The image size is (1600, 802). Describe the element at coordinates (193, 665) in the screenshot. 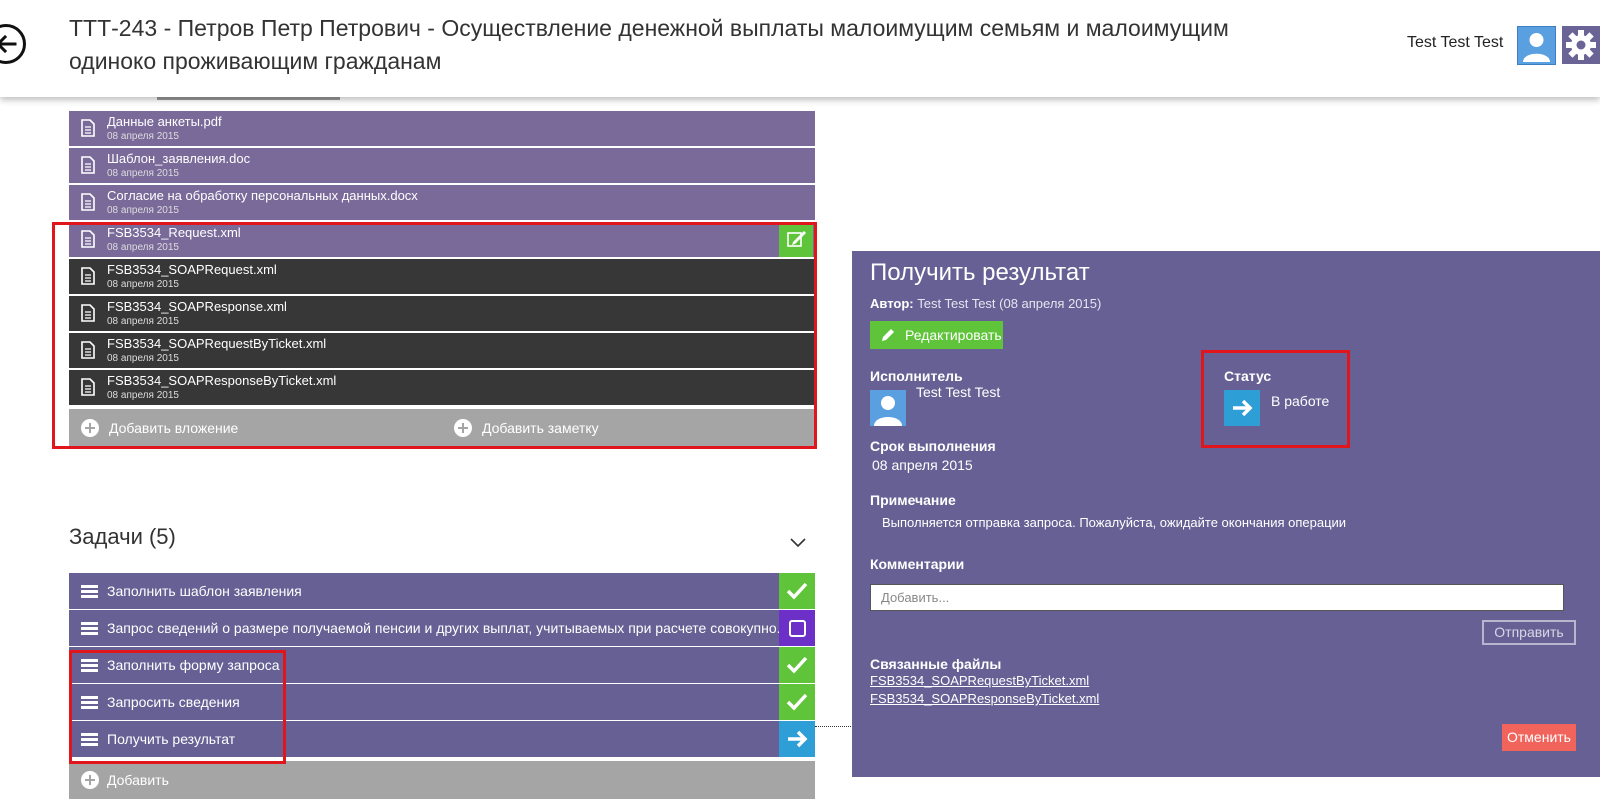

I see `task-label: Заполнить форму запроса` at that location.